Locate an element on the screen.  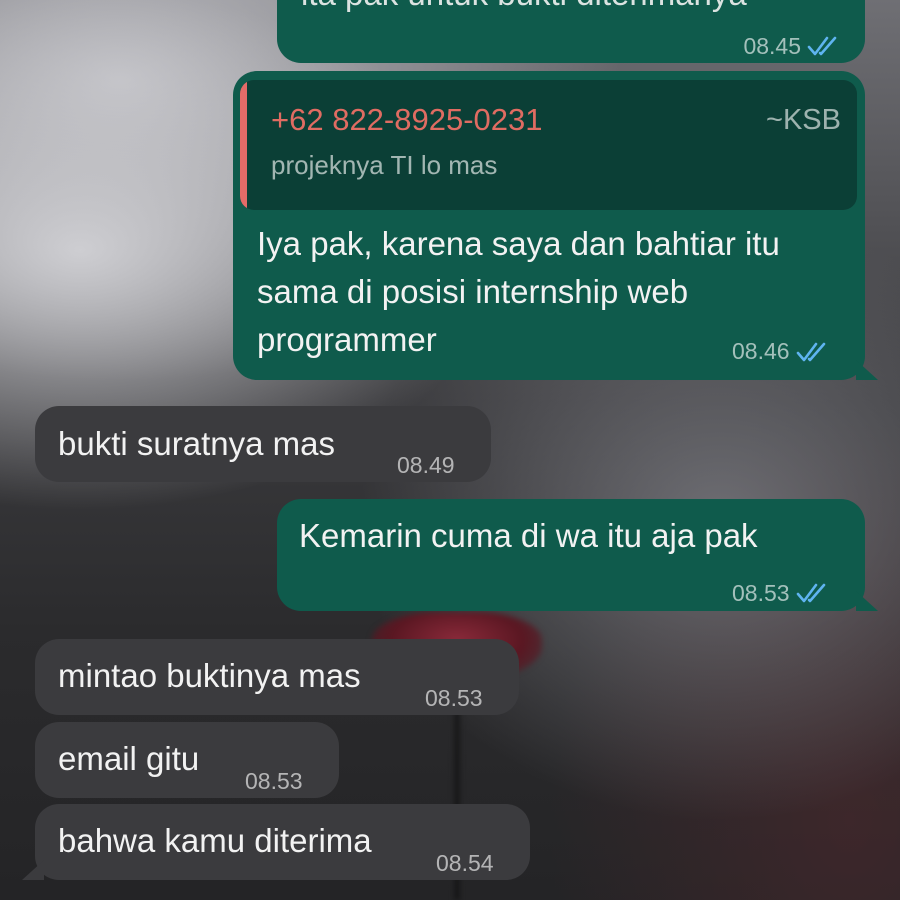
incoming-message: email gitu 08.53 is located at coordinates (187, 760).